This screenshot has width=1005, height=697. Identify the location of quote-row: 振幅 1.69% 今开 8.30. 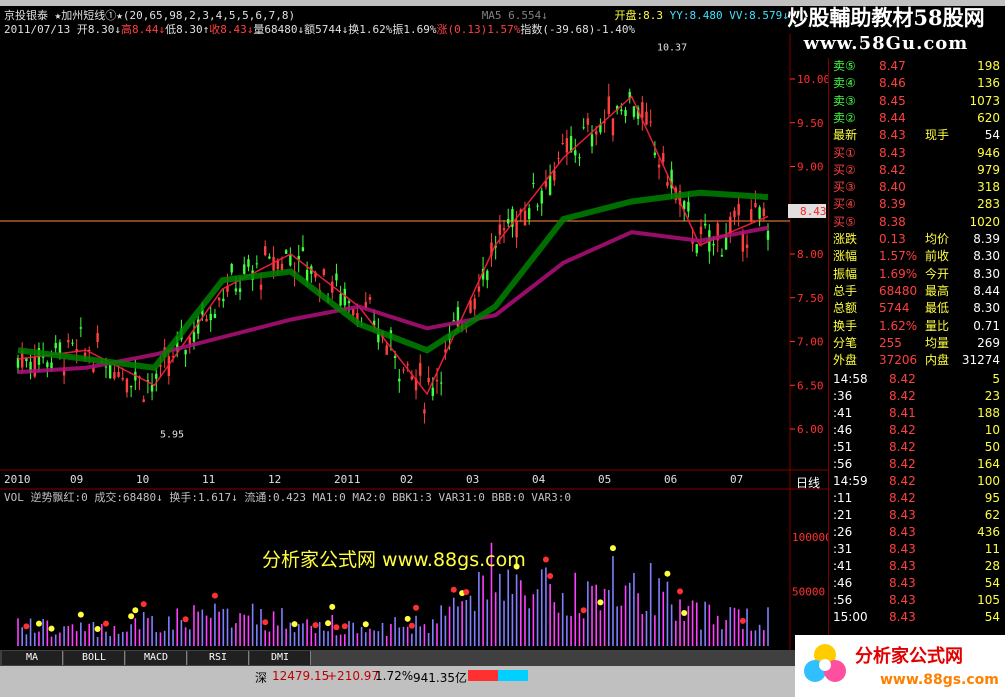
(917, 274).